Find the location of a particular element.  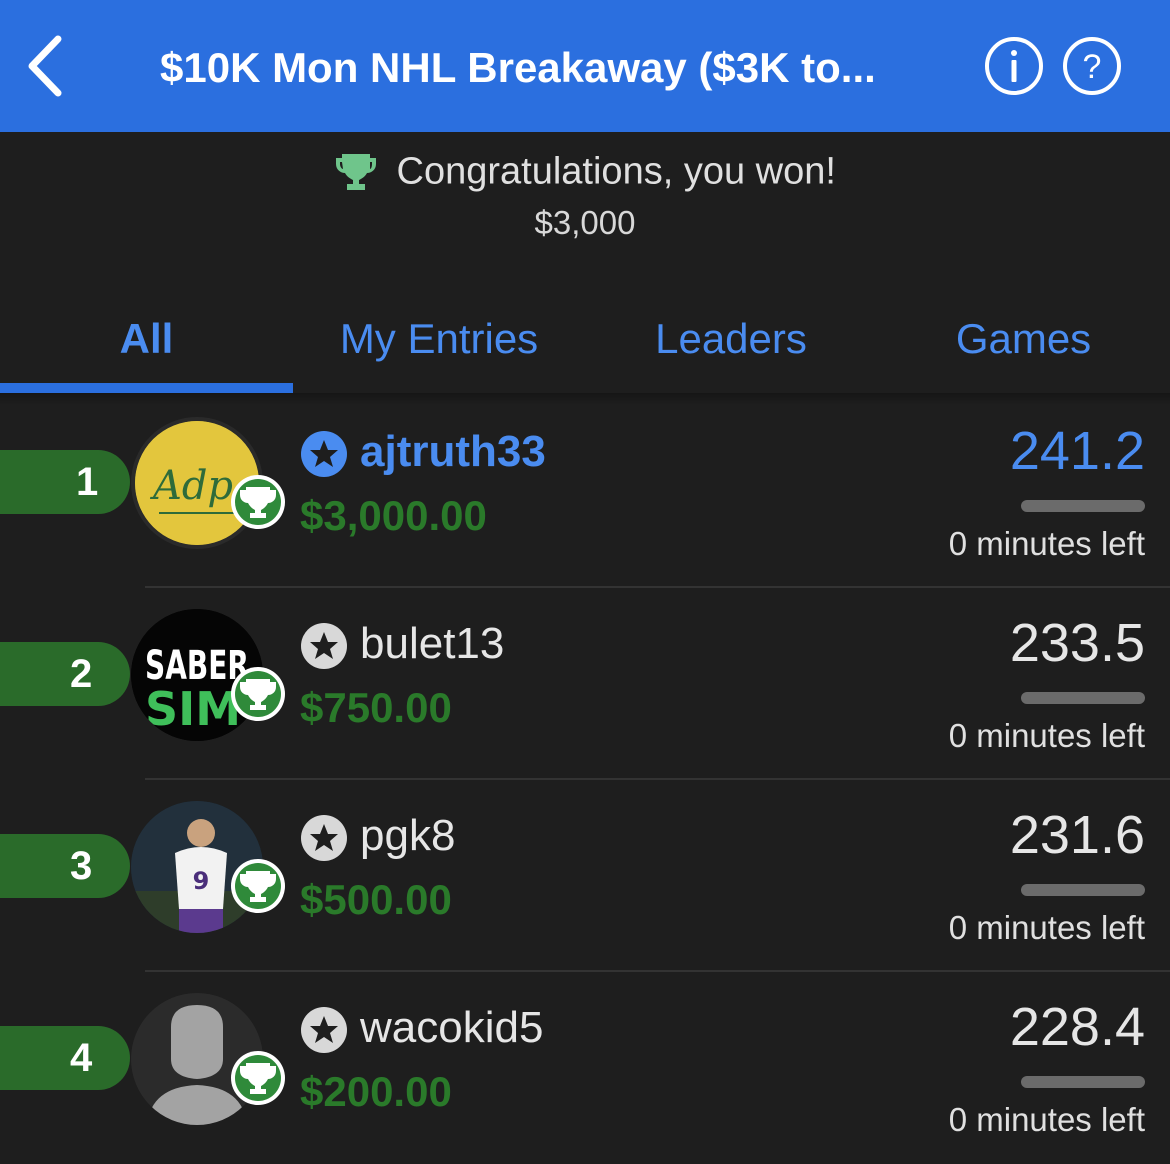

congrats-message: Congratulations, you won! is located at coordinates (616, 171).